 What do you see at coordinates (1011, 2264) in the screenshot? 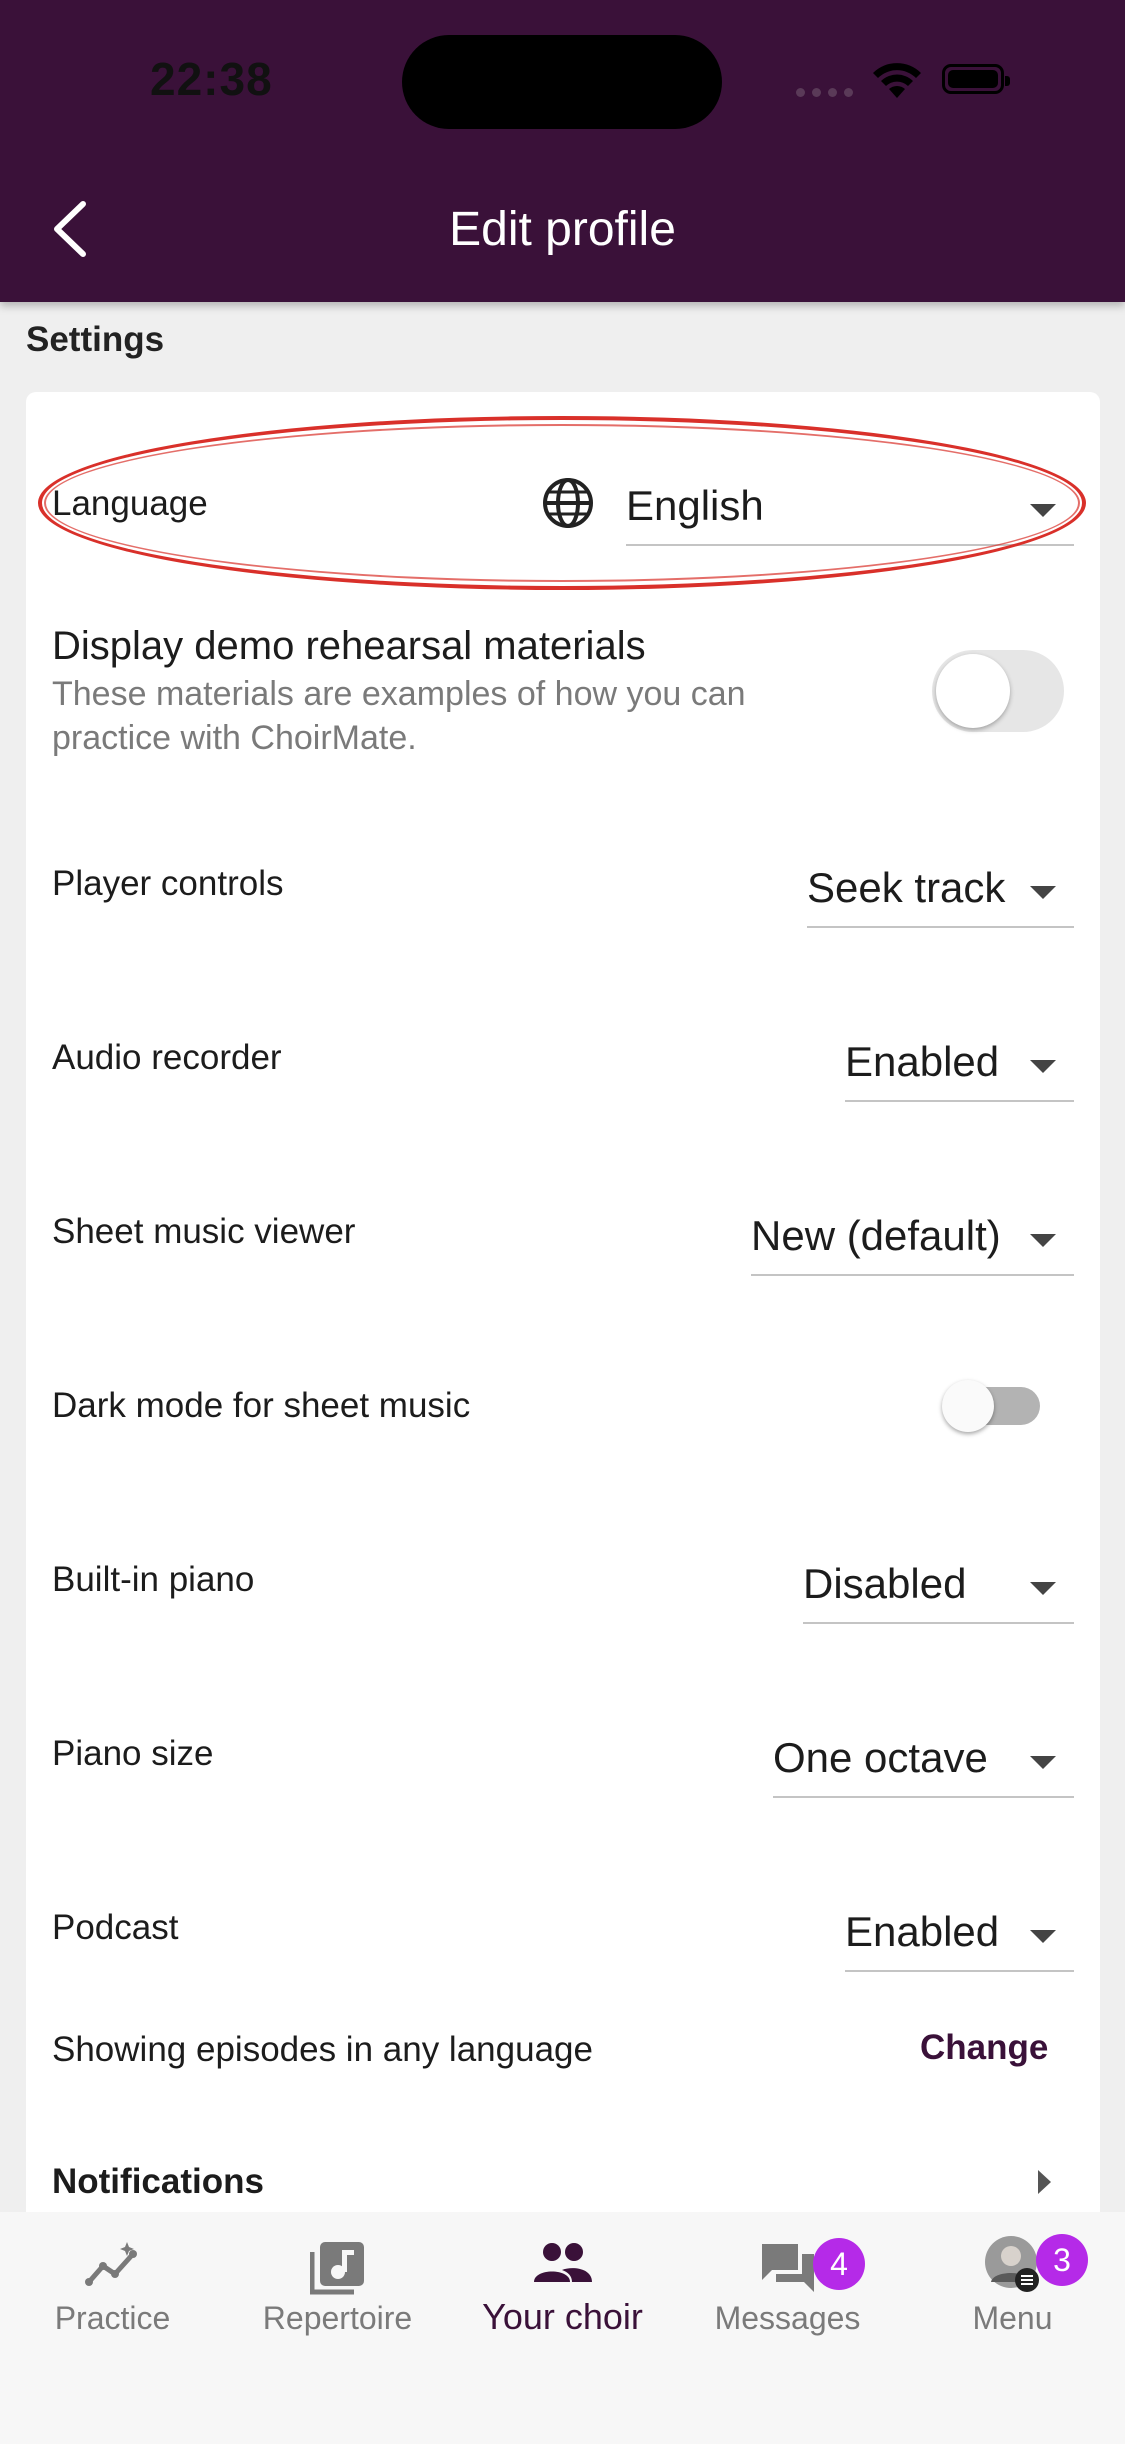
I see `avatar-icon` at bounding box center [1011, 2264].